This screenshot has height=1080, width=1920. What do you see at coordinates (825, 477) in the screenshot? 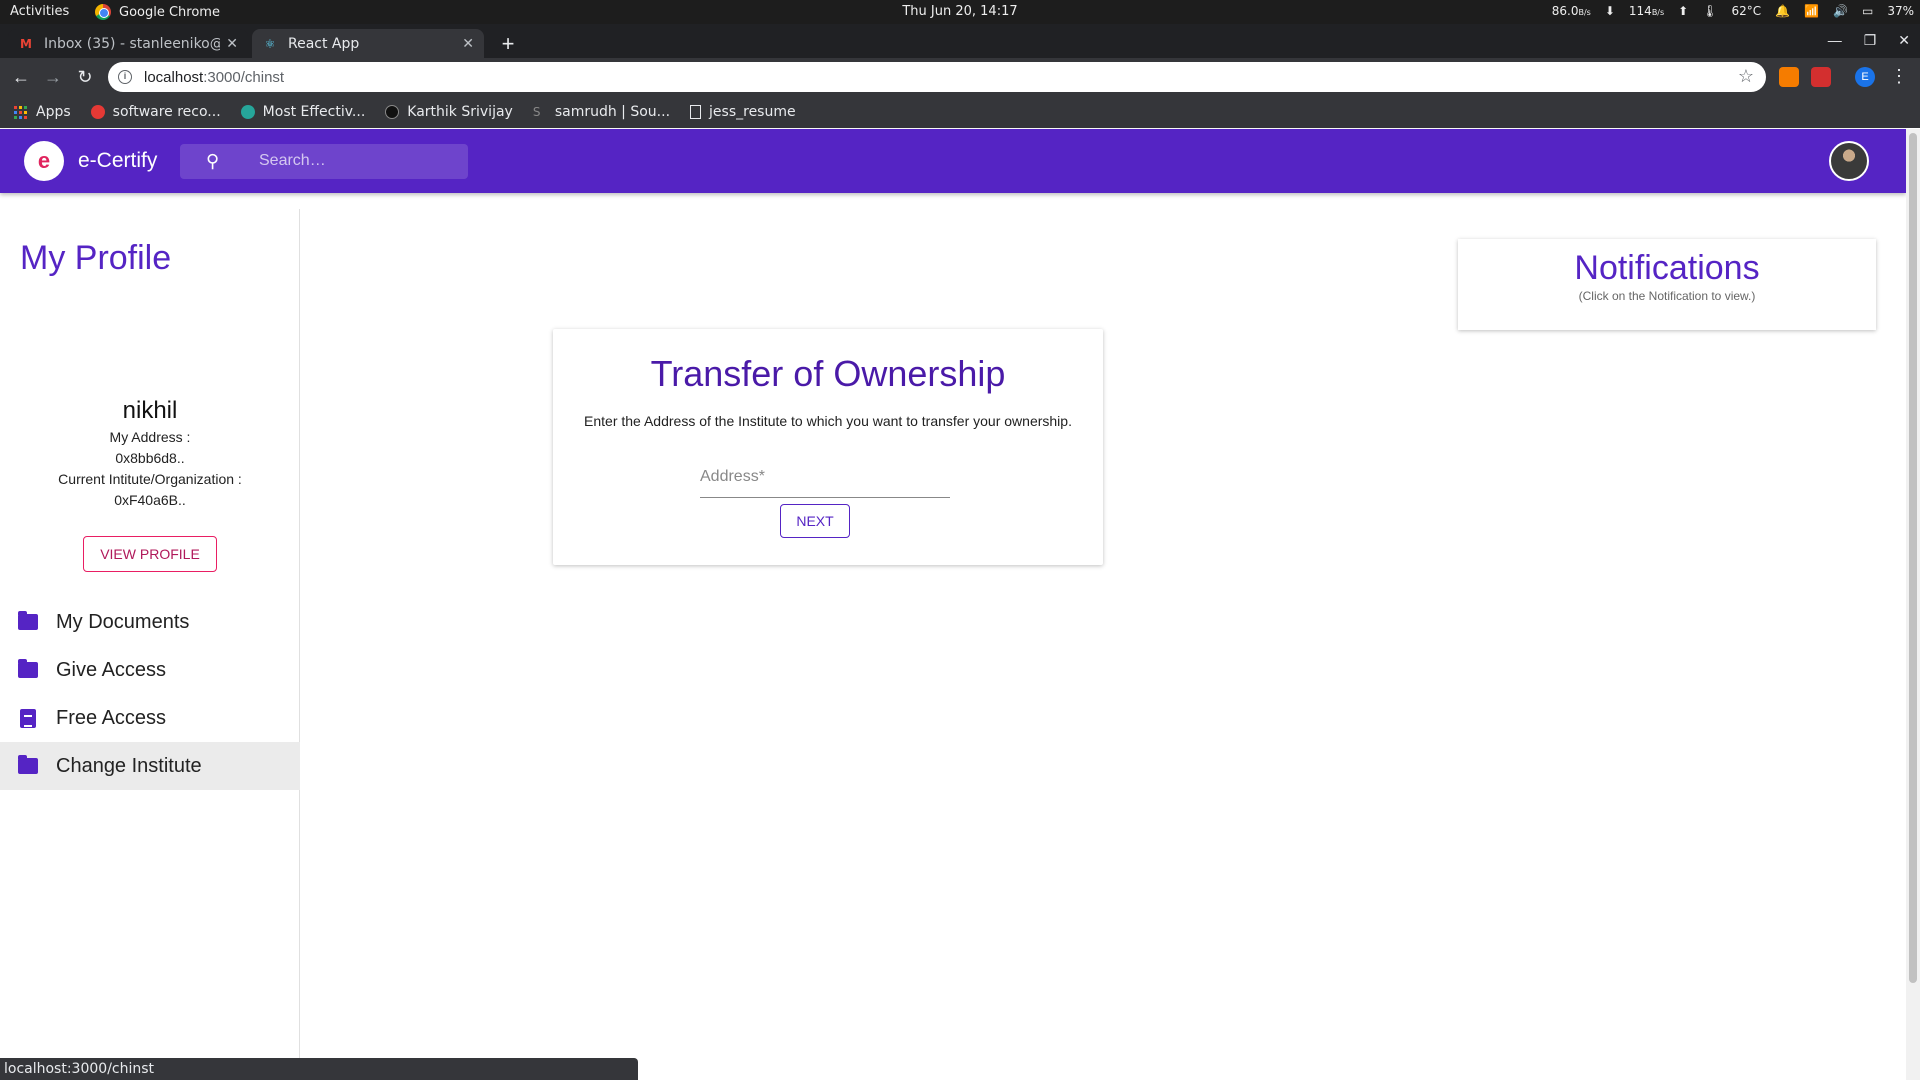
I see `address-input` at bounding box center [825, 477].